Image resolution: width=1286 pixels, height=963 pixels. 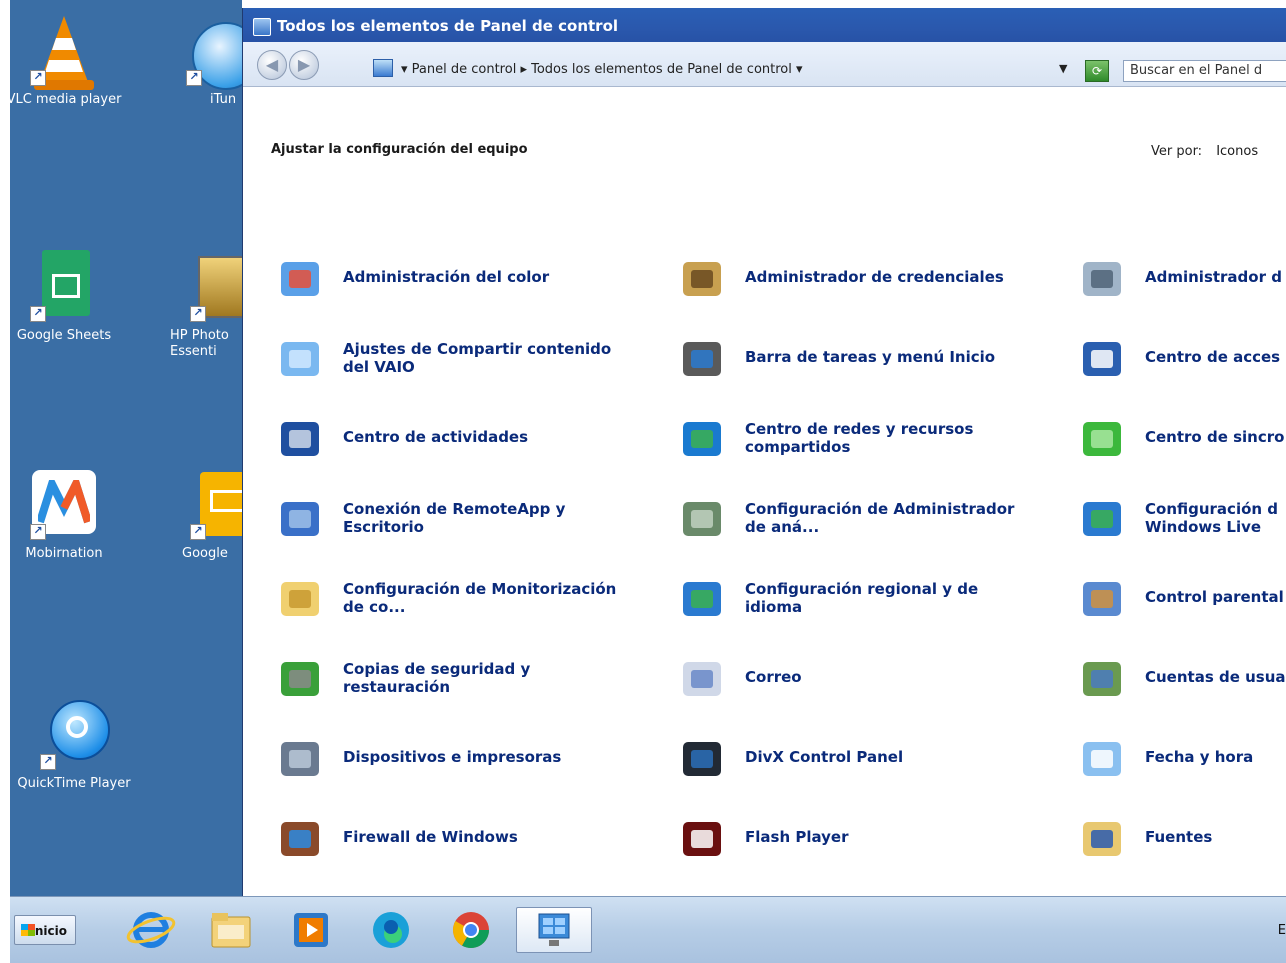 I want to click on cp-item: Control parental, so click(x=1181, y=604).